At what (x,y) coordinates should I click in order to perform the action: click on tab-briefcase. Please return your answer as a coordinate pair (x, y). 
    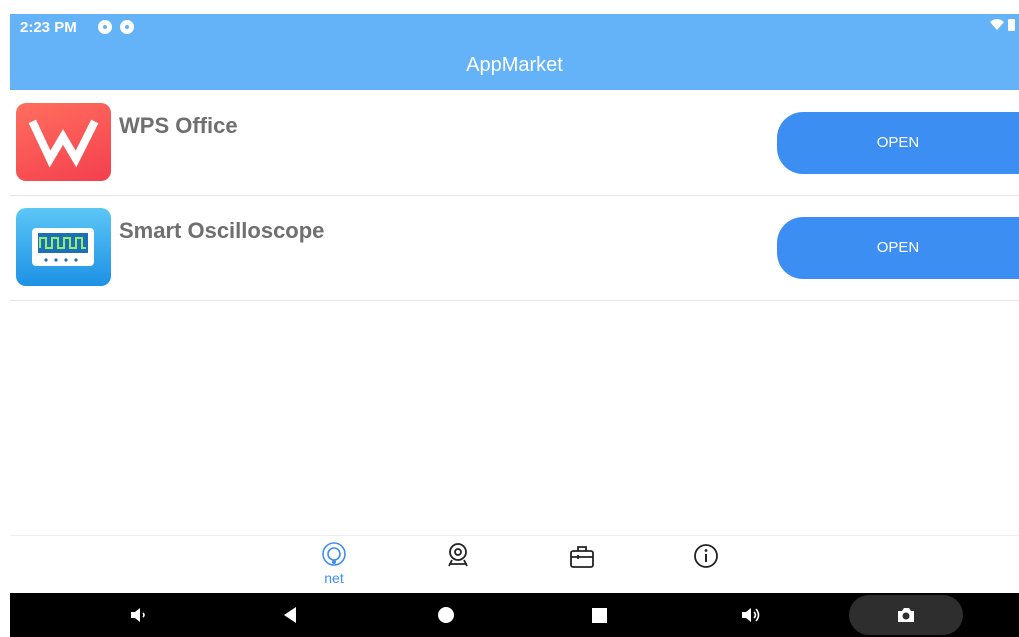
    Looking at the image, I should click on (582, 565).